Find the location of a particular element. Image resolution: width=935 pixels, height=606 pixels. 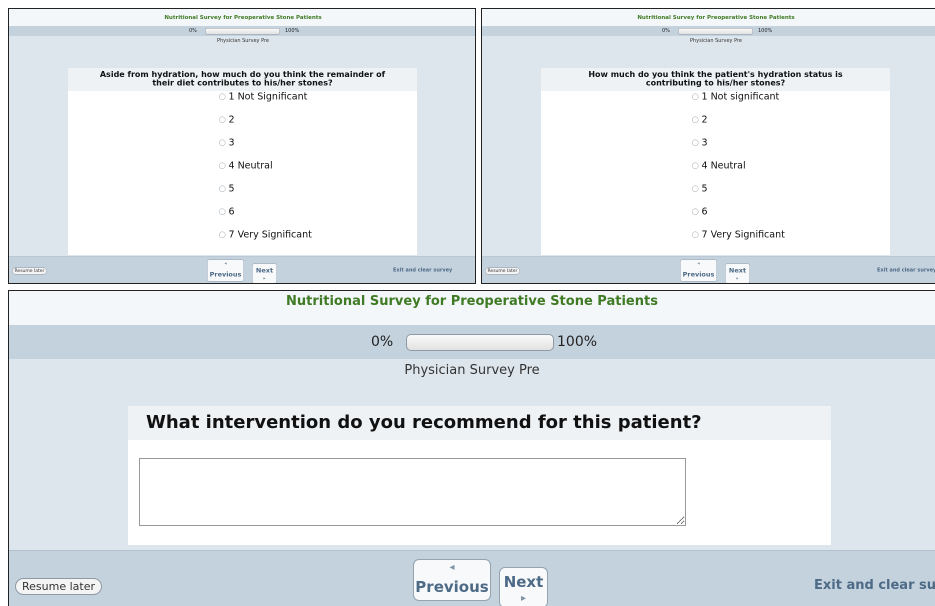

radio-option: 1 Not significant is located at coordinates (735, 96).